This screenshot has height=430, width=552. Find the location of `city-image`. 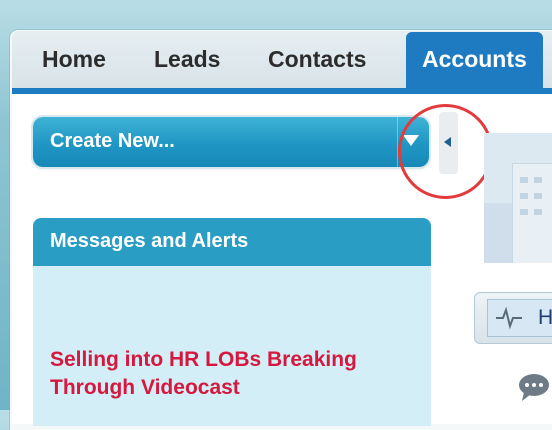

city-image is located at coordinates (518, 198).